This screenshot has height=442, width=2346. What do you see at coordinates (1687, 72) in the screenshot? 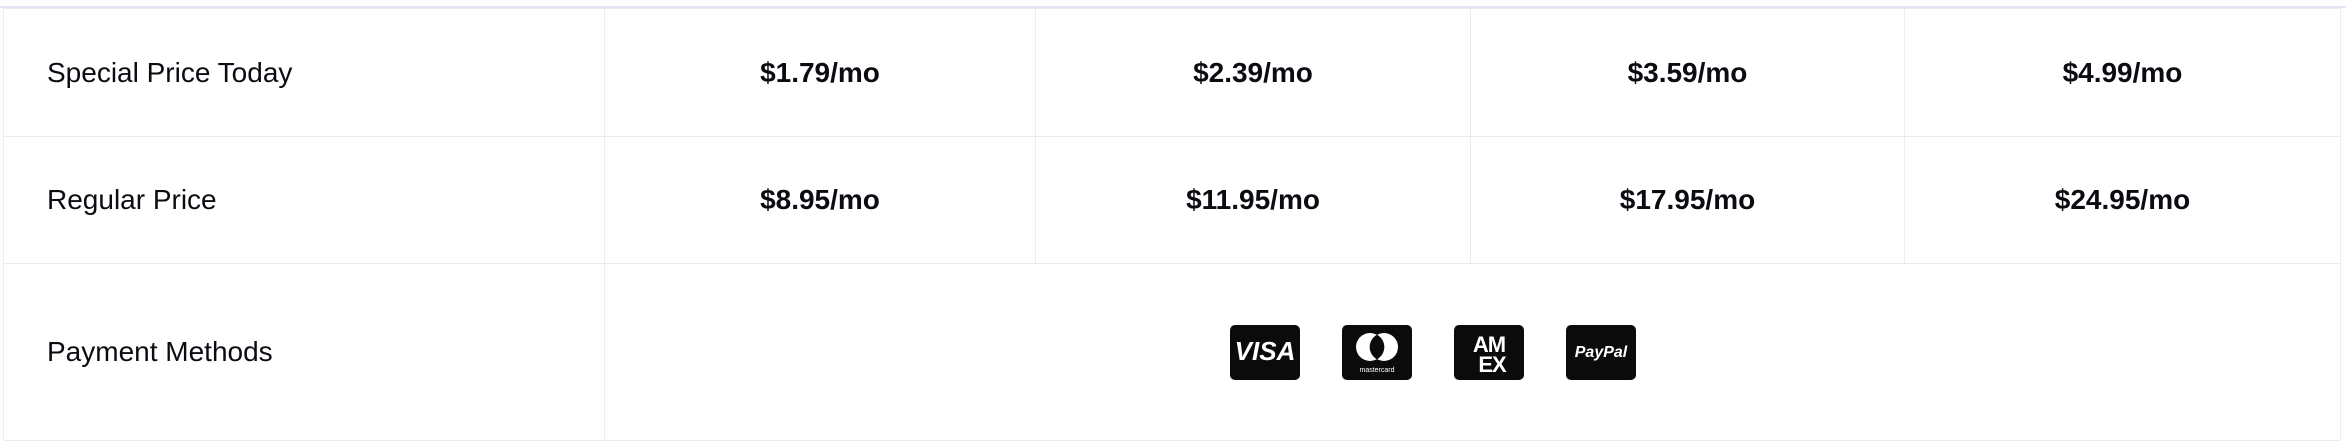
I see `special-price-plan-3: $3.59/mo` at bounding box center [1687, 72].